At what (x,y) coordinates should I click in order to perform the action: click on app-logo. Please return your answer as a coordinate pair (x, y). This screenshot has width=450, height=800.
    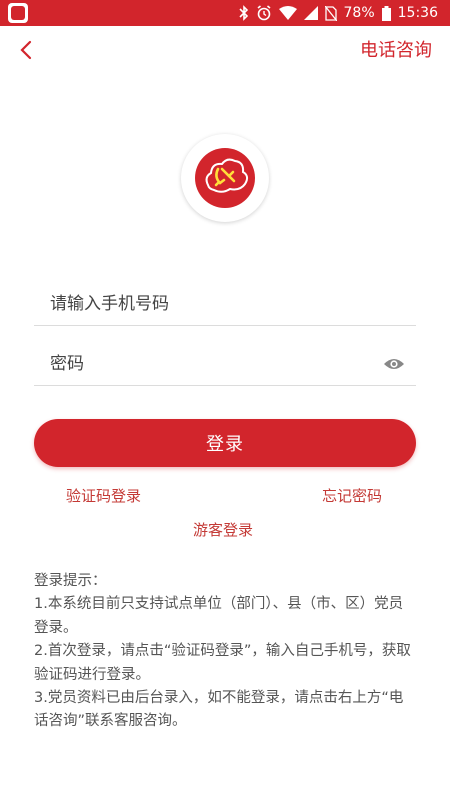
    Looking at the image, I should click on (225, 178).